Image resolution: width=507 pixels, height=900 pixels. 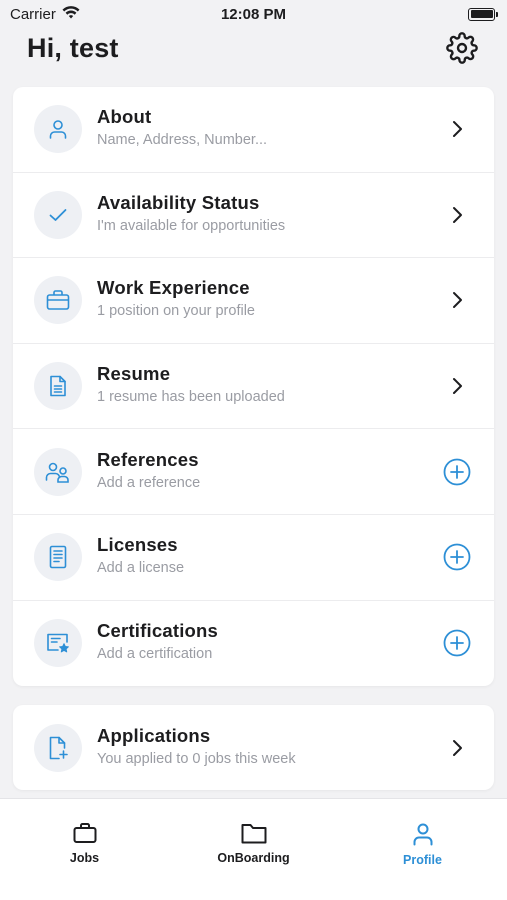 I want to click on file-add-icon, so click(x=58, y=747).